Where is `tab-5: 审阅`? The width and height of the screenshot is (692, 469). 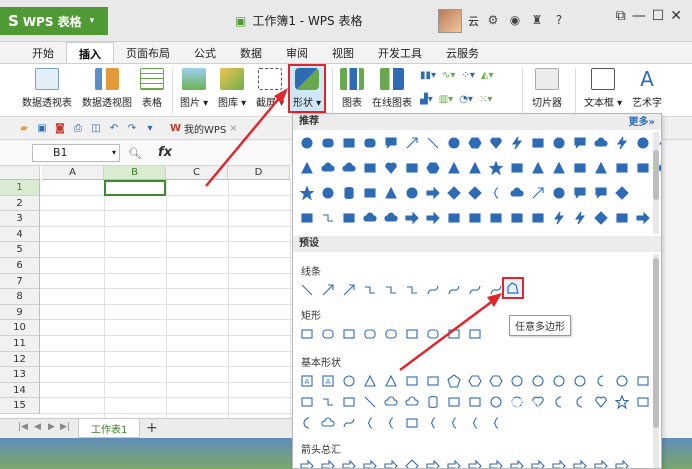 tab-5: 审阅 is located at coordinates (297, 53).